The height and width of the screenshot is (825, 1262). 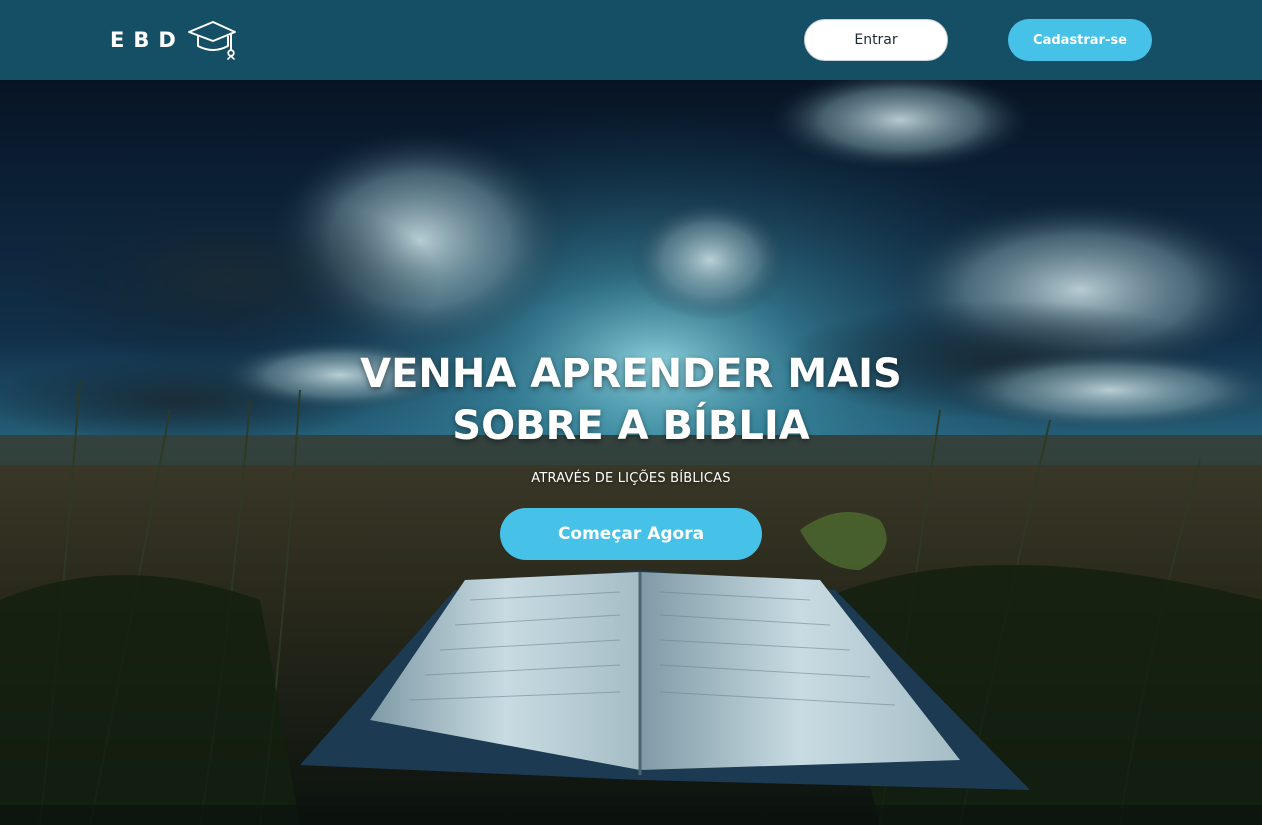 I want to click on hero-title-line-2: SOBRE A BÍBLIA, so click(x=631, y=426).